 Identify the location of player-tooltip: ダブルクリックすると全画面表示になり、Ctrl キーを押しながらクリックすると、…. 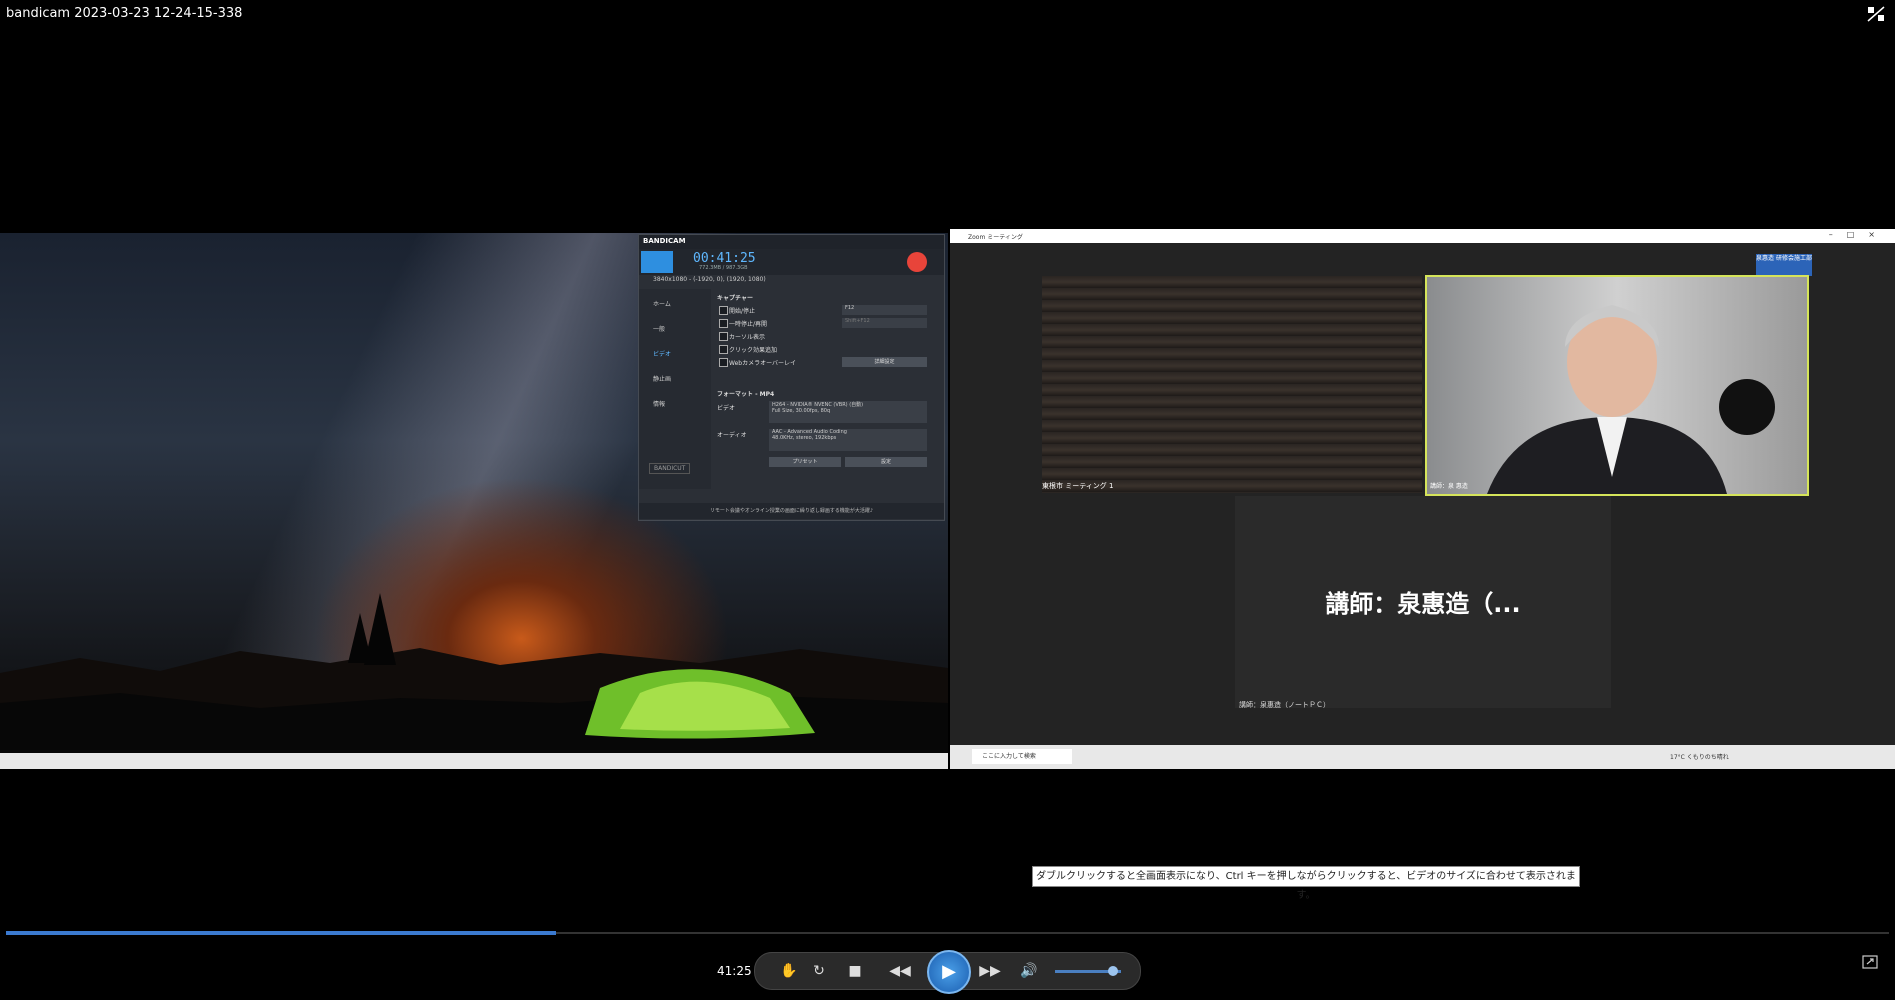
(1306, 883).